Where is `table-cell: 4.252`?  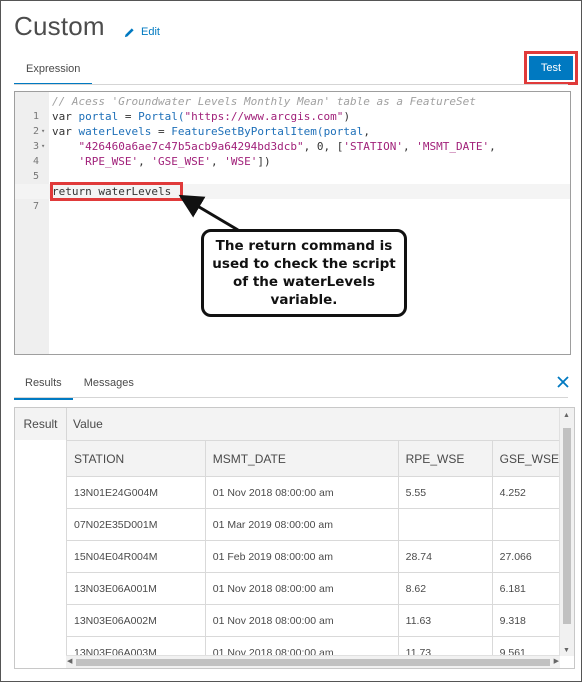
table-cell: 4.252 is located at coordinates (525, 492).